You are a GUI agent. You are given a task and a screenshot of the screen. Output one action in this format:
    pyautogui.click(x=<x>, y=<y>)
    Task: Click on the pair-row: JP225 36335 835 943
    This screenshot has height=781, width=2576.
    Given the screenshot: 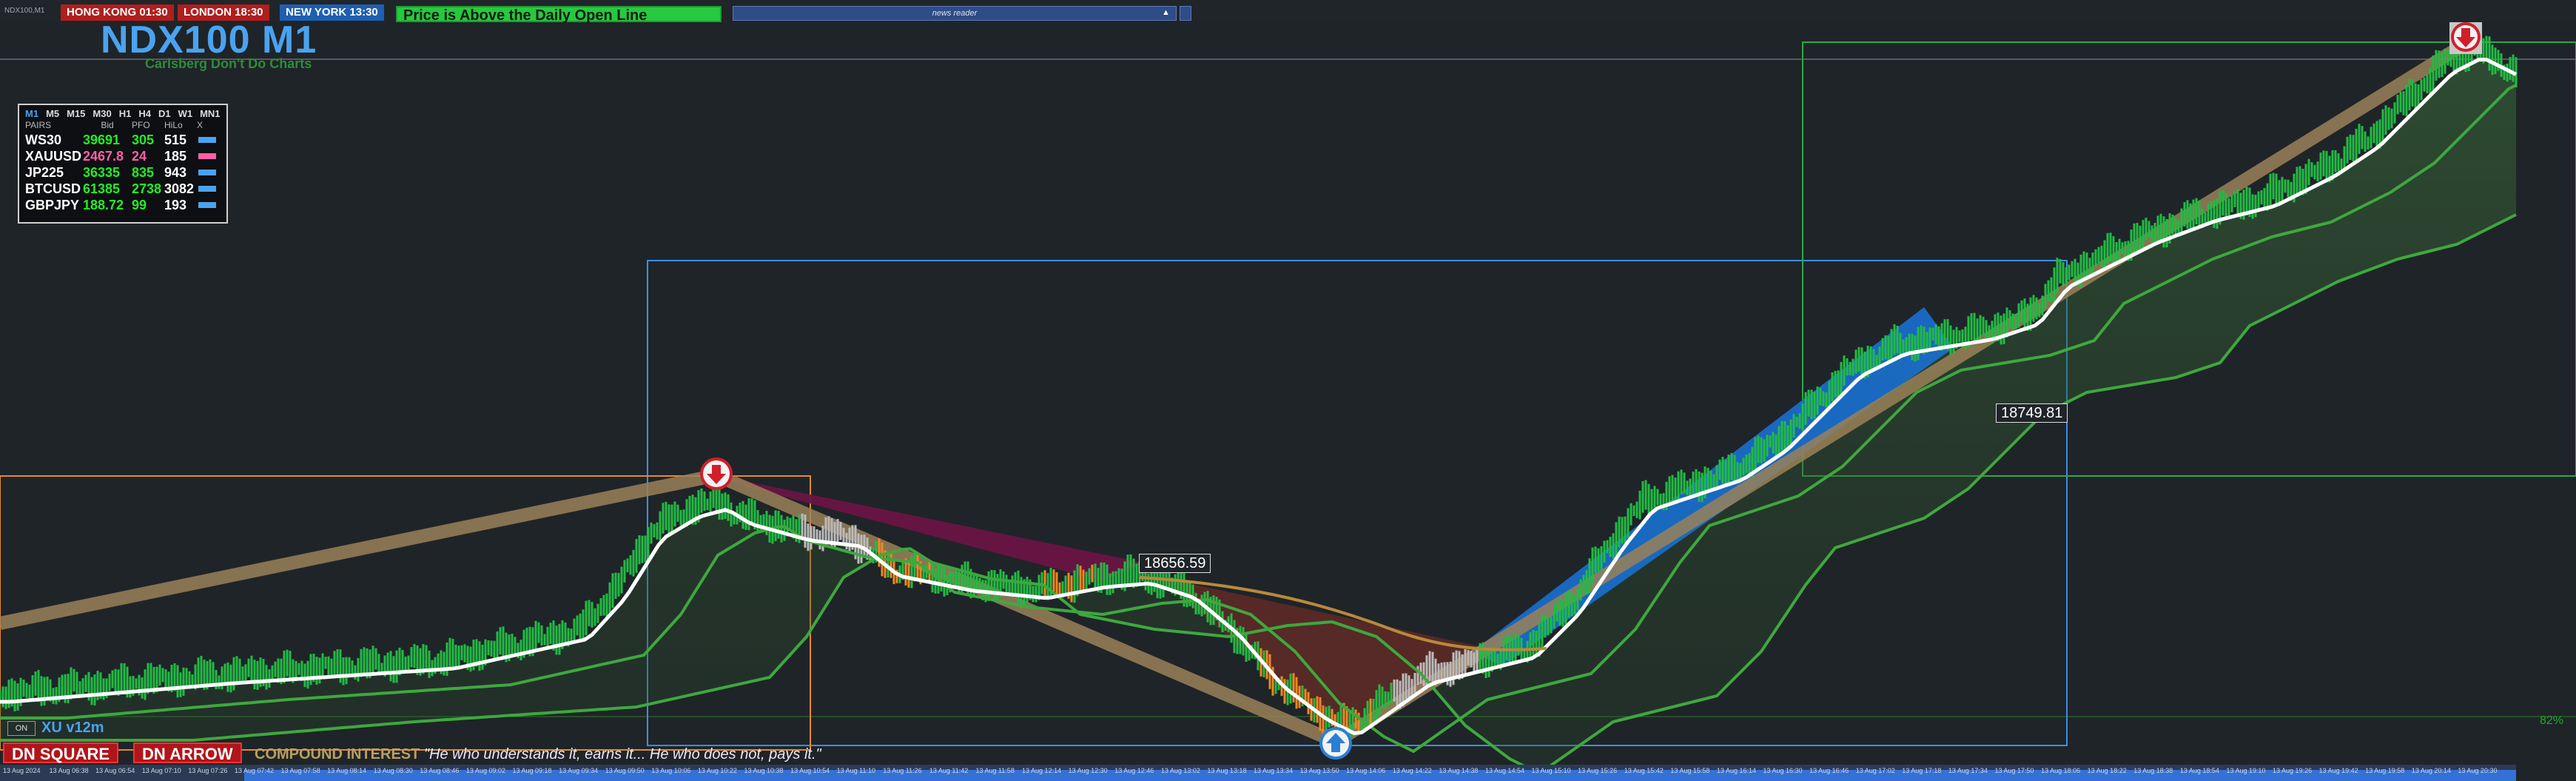 What is the action you would take?
    pyautogui.click(x=123, y=172)
    